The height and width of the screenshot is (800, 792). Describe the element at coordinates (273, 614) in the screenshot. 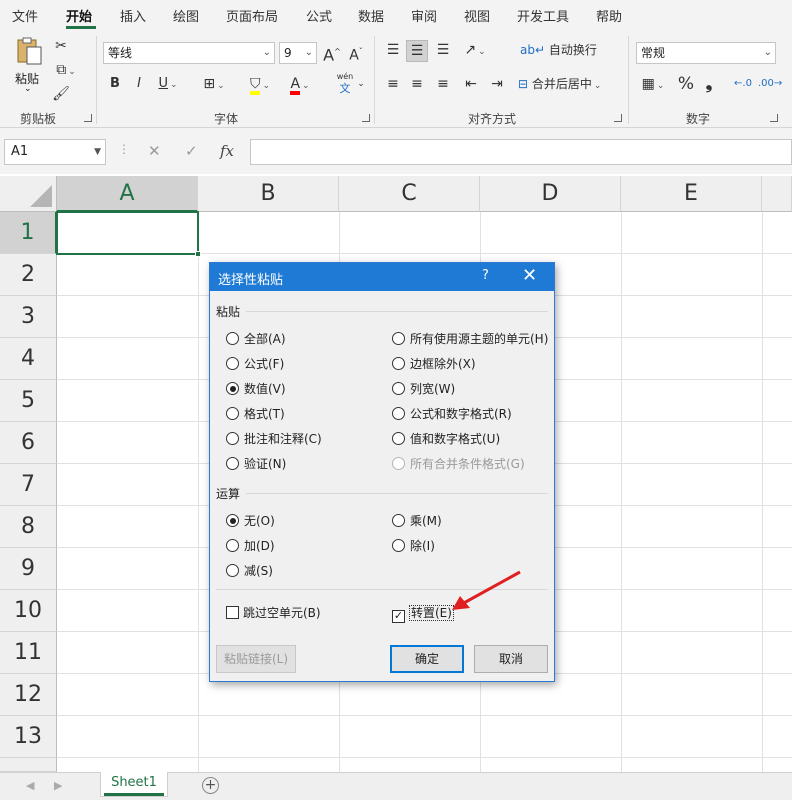

I see `skip-blanks-checkbox: 跳过空单元(B)` at that location.